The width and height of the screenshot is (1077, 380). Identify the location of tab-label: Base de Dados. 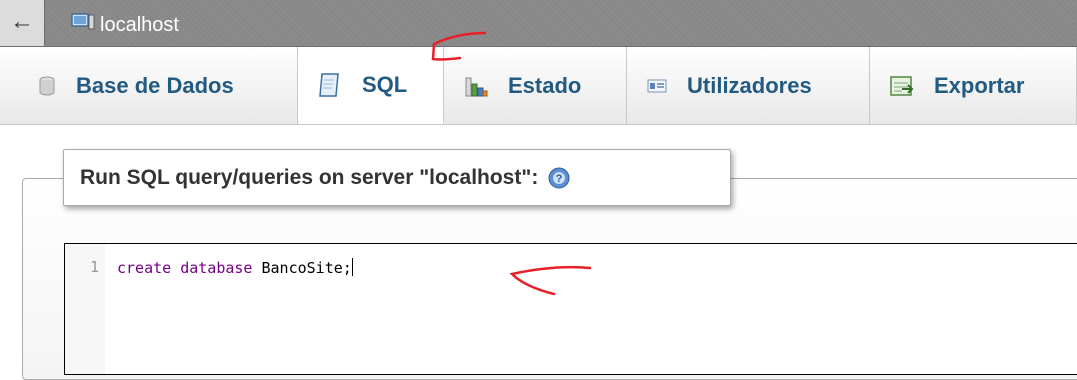
(155, 85).